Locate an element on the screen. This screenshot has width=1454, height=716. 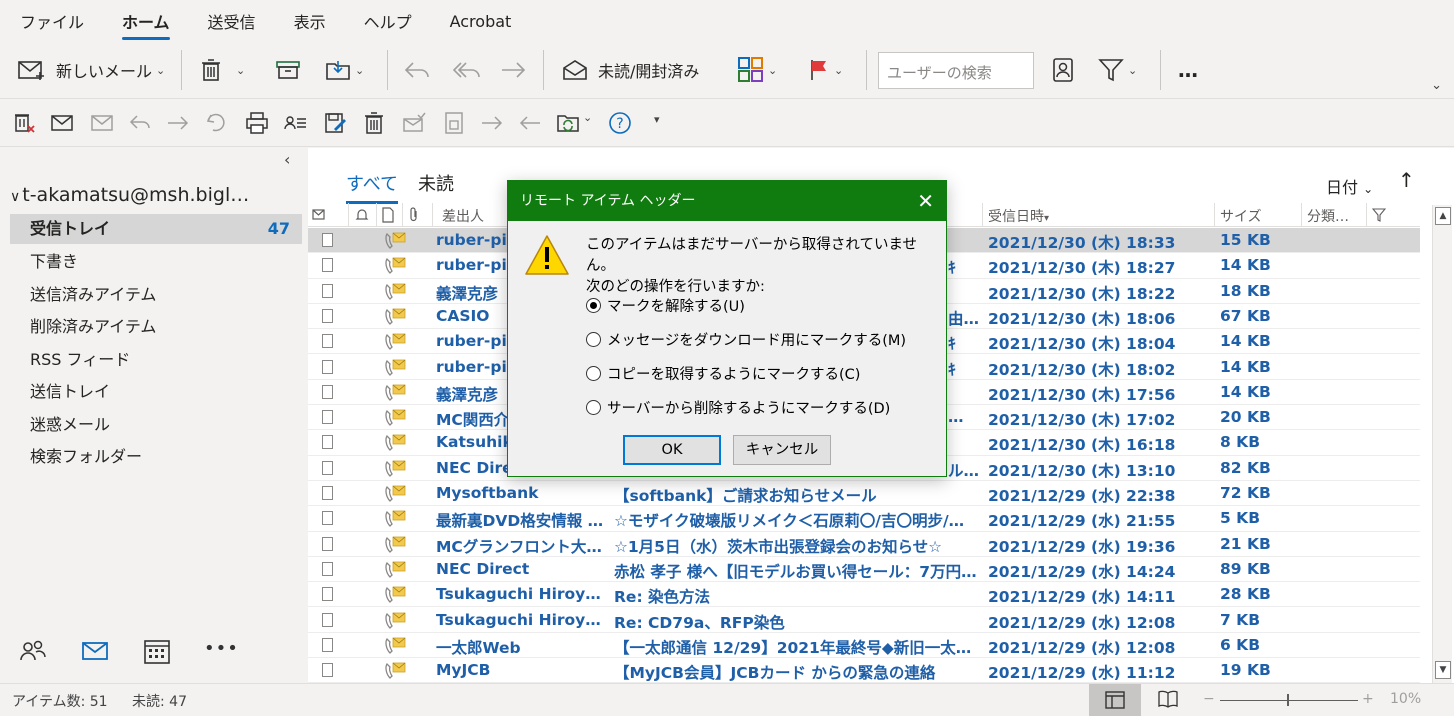
people-icon is located at coordinates (33, 651).